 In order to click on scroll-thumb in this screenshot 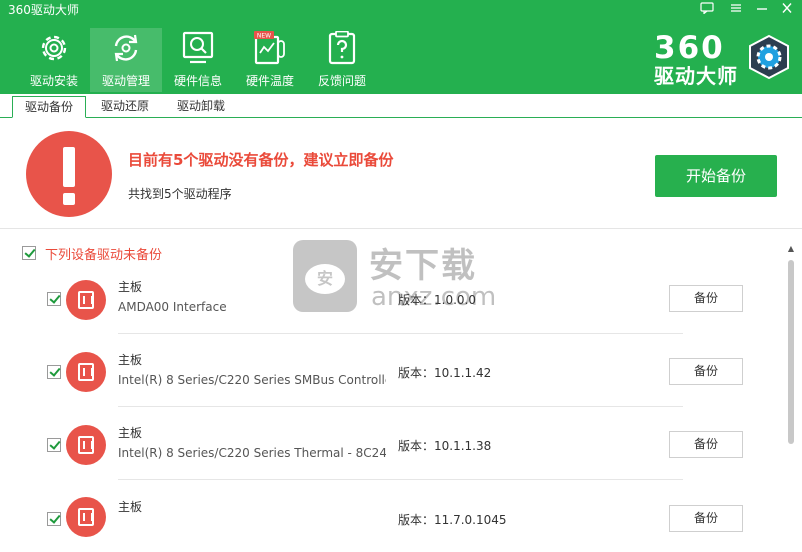, I will do `click(791, 352)`.